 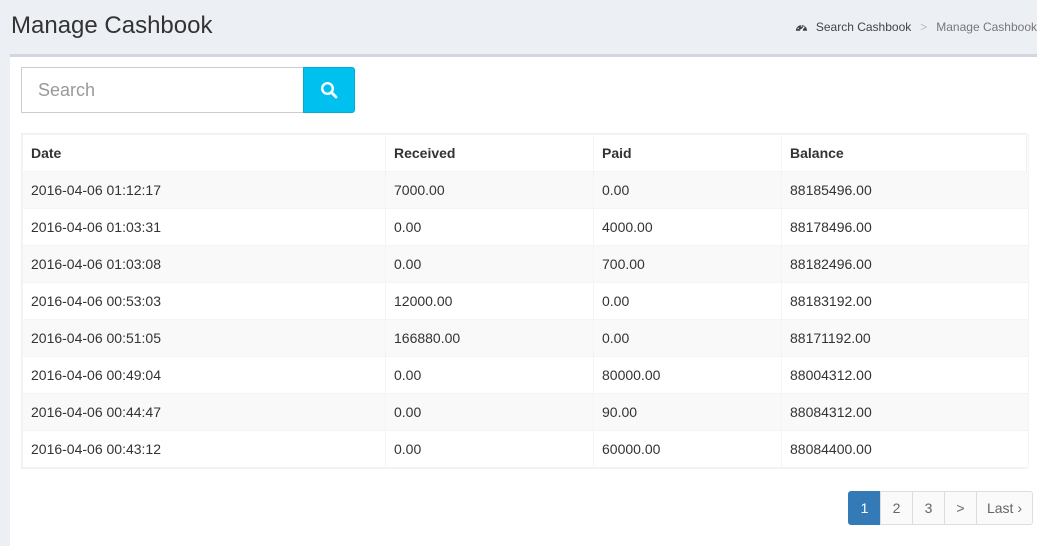 I want to click on cell-balance: 88084312.00, so click(x=905, y=412).